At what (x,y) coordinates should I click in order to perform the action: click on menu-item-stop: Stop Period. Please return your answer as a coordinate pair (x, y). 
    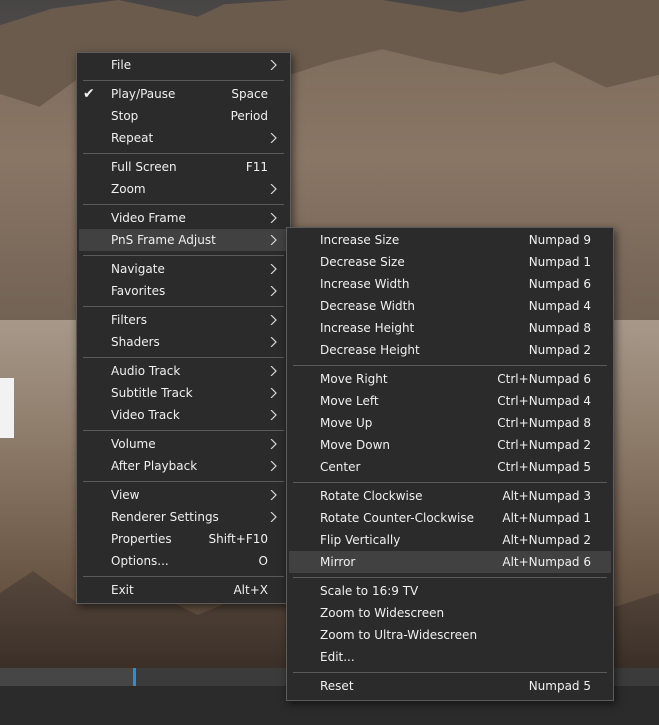
    Looking at the image, I should click on (183, 116).